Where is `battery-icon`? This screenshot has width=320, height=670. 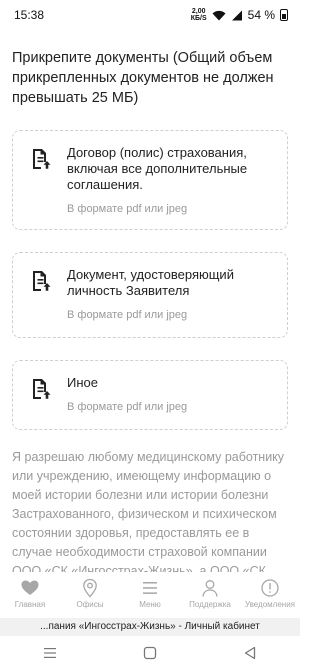
battery-icon is located at coordinates (284, 15).